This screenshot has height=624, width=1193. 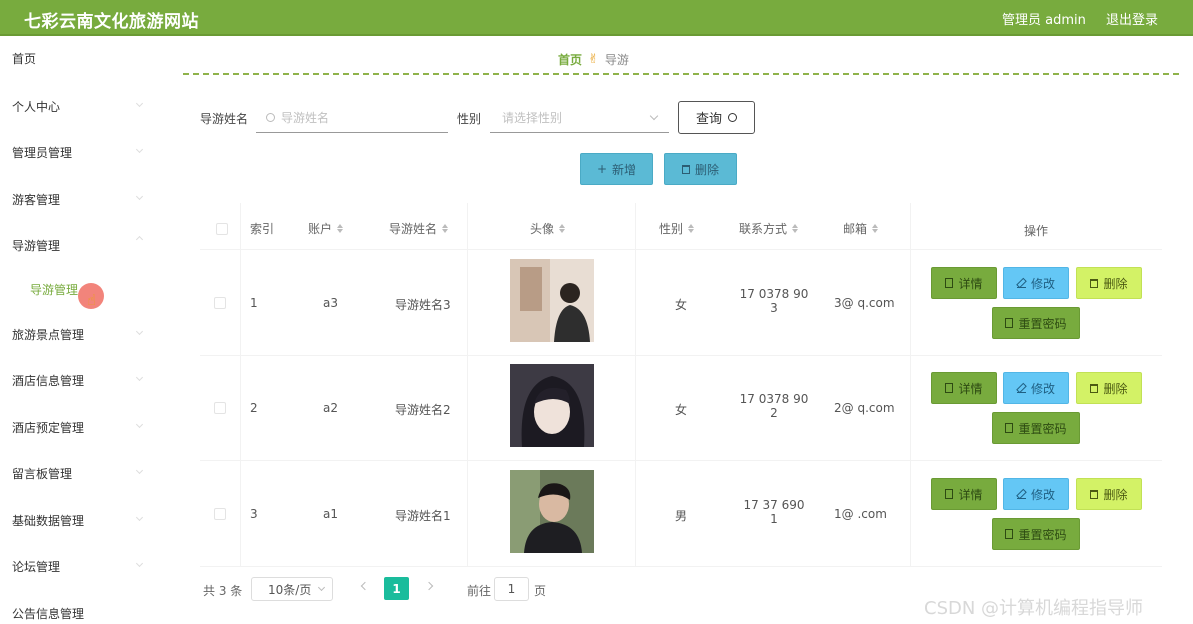 What do you see at coordinates (423, 516) in the screenshot?
I see `row-guide-name: 导游姓名1` at bounding box center [423, 516].